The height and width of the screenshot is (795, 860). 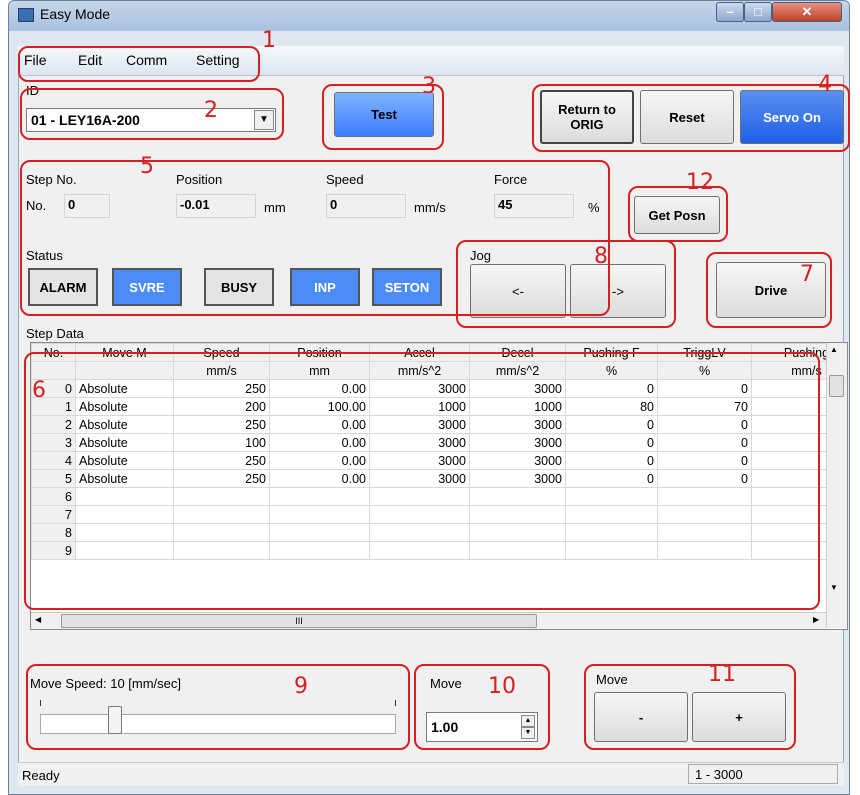 I want to click on horizontal-scroll-thumb: III, so click(x=299, y=621).